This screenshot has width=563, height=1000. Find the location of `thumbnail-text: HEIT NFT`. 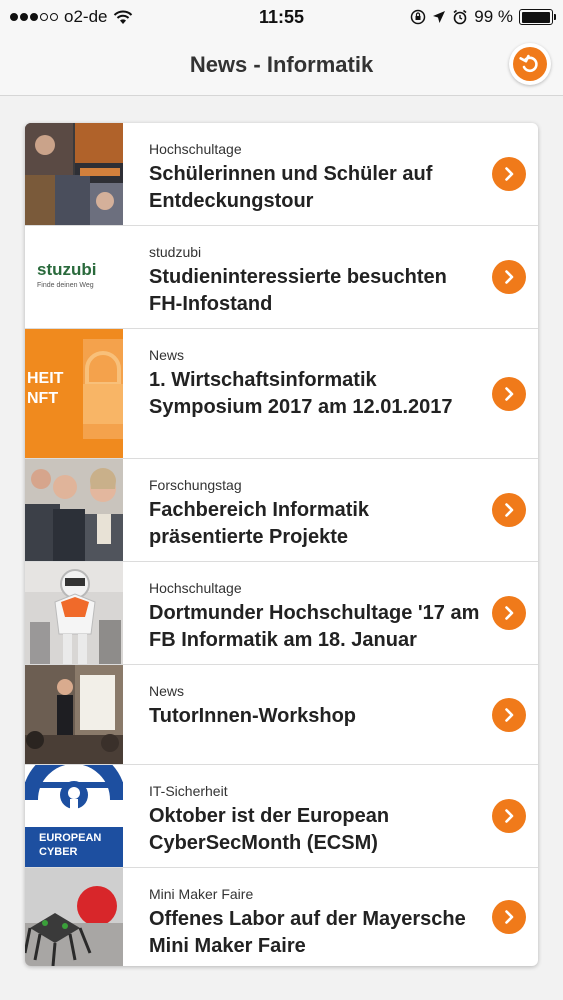

thumbnail-text: HEIT NFT is located at coordinates (45, 388).